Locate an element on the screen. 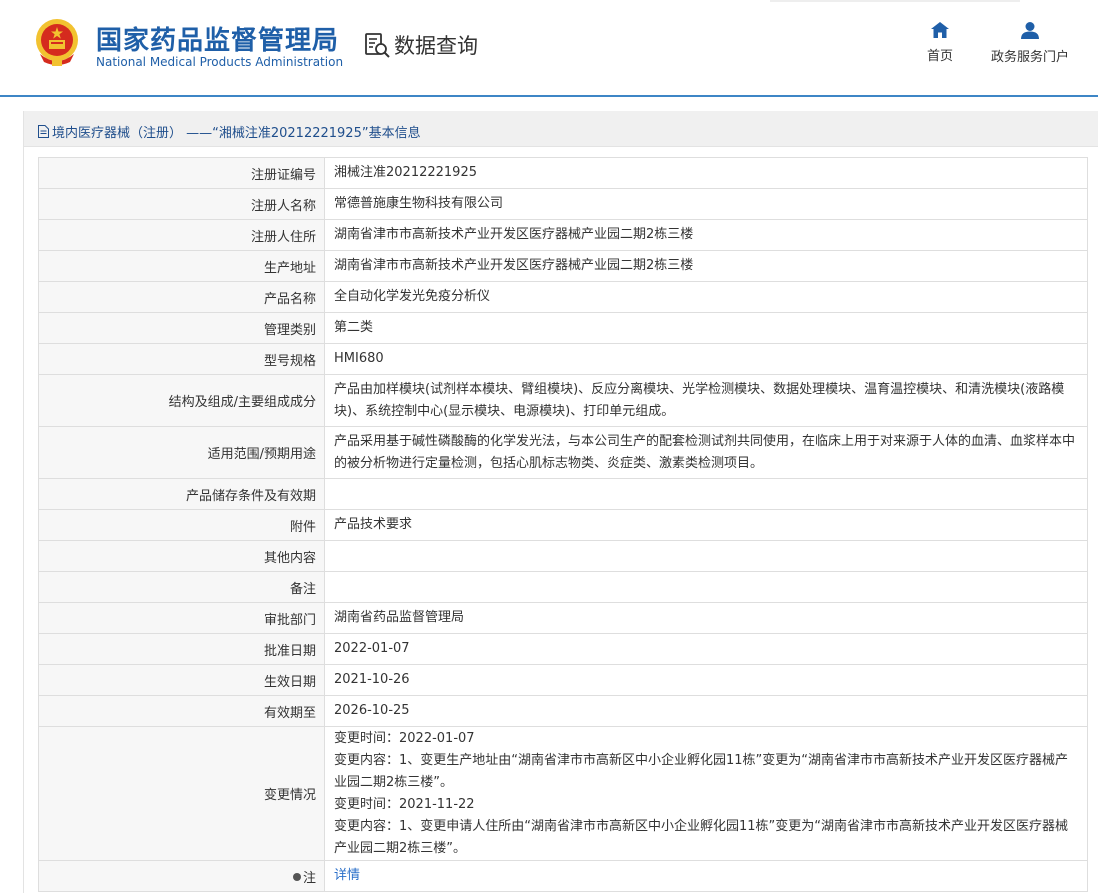 This screenshot has height=893, width=1098. table-row: 其他内容 is located at coordinates (563, 556).